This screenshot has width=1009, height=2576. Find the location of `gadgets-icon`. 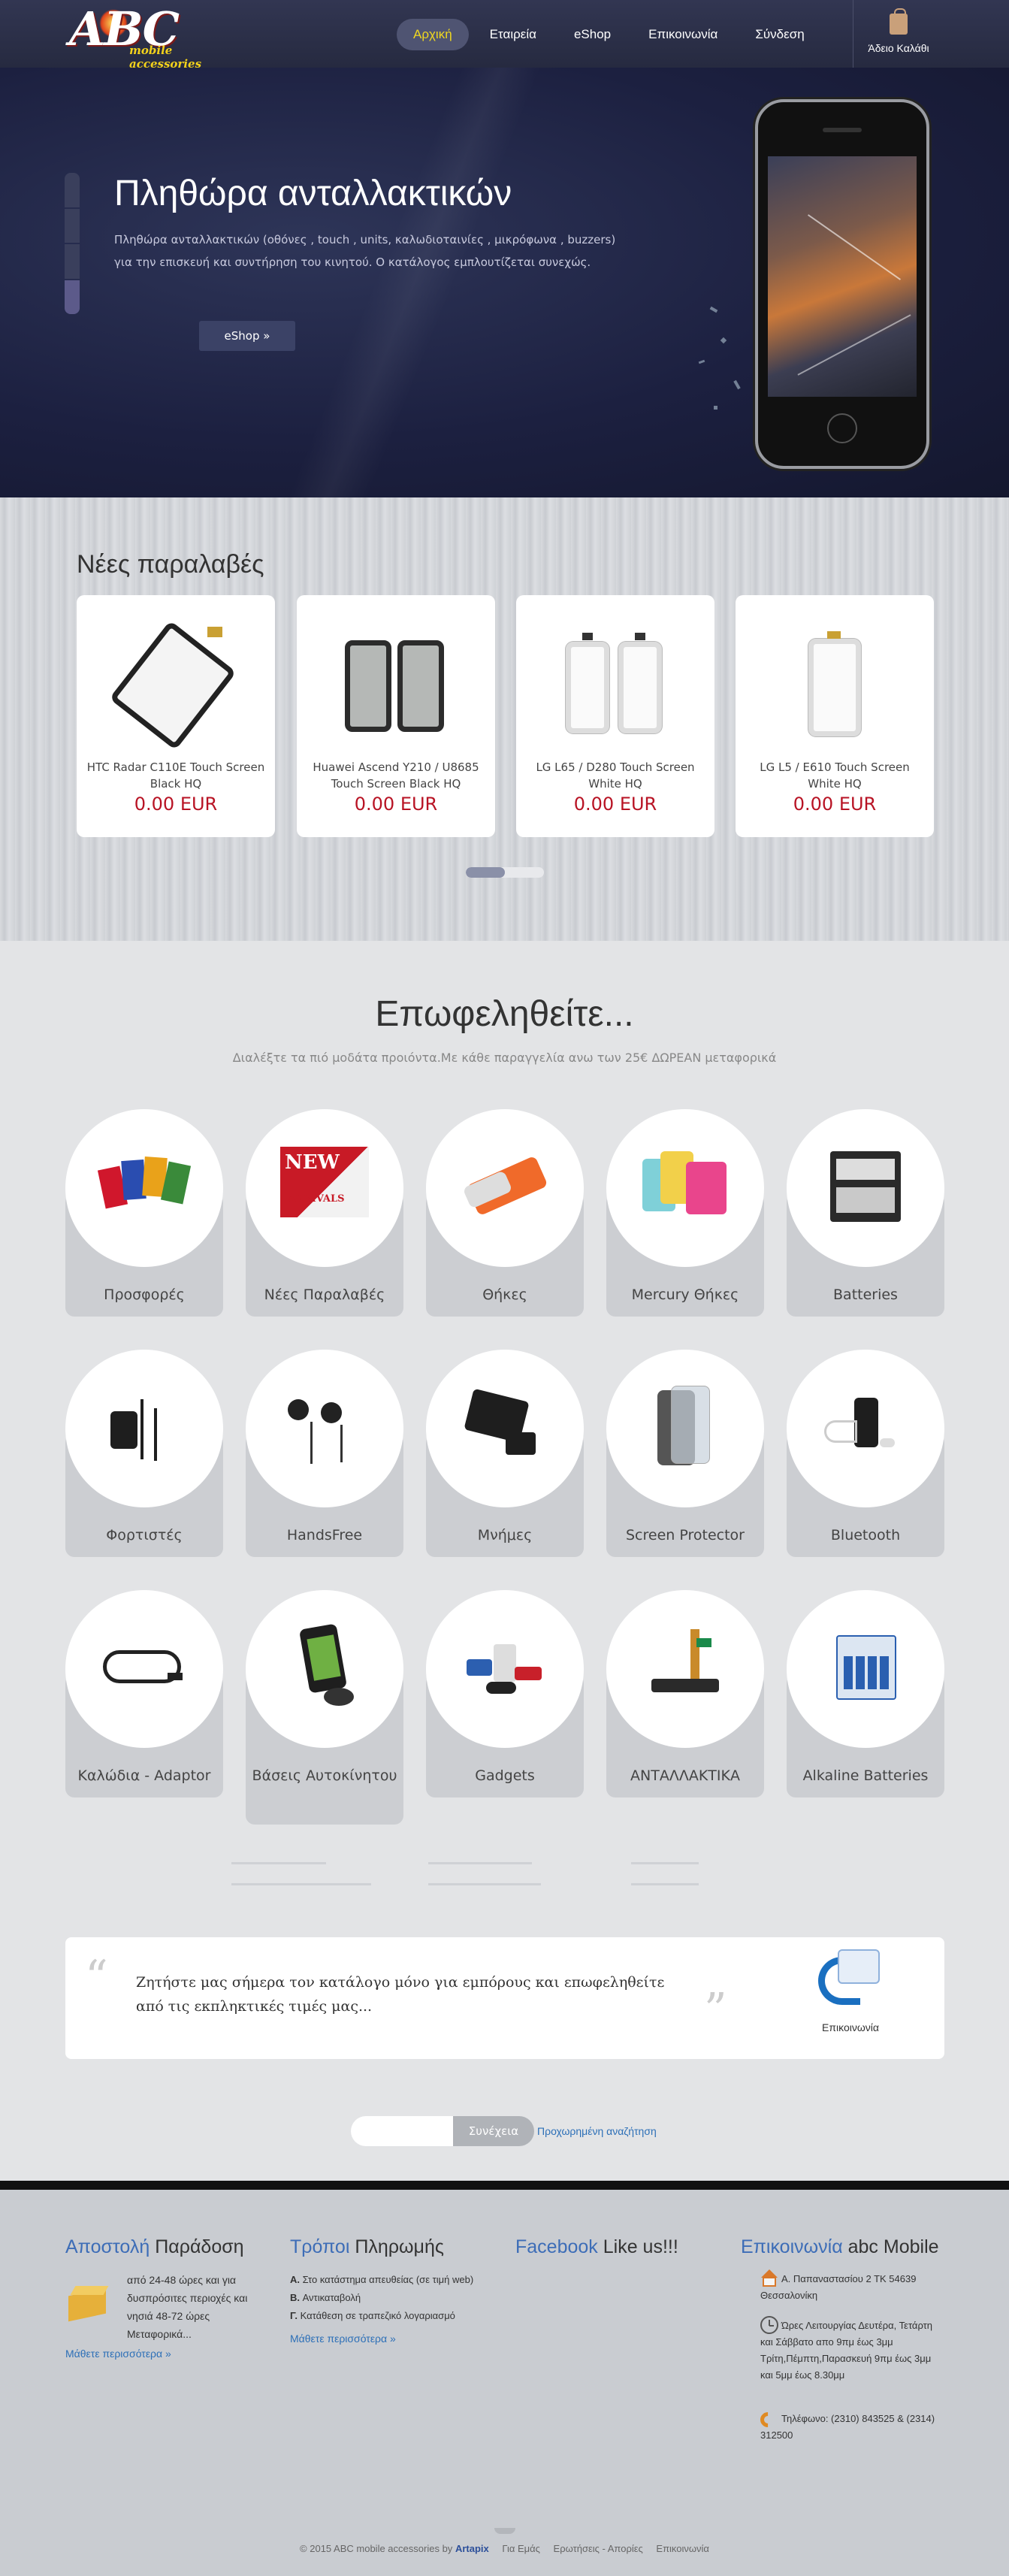

gadgets-icon is located at coordinates (505, 1667).